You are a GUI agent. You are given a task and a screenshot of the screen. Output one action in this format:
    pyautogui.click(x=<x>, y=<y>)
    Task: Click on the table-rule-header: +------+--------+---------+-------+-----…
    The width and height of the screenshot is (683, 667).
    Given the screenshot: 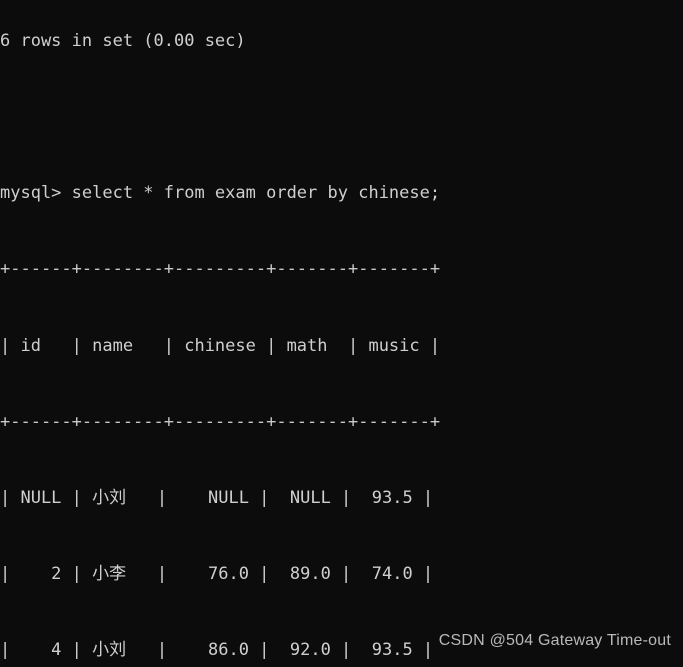 What is the action you would take?
    pyautogui.click(x=220, y=421)
    